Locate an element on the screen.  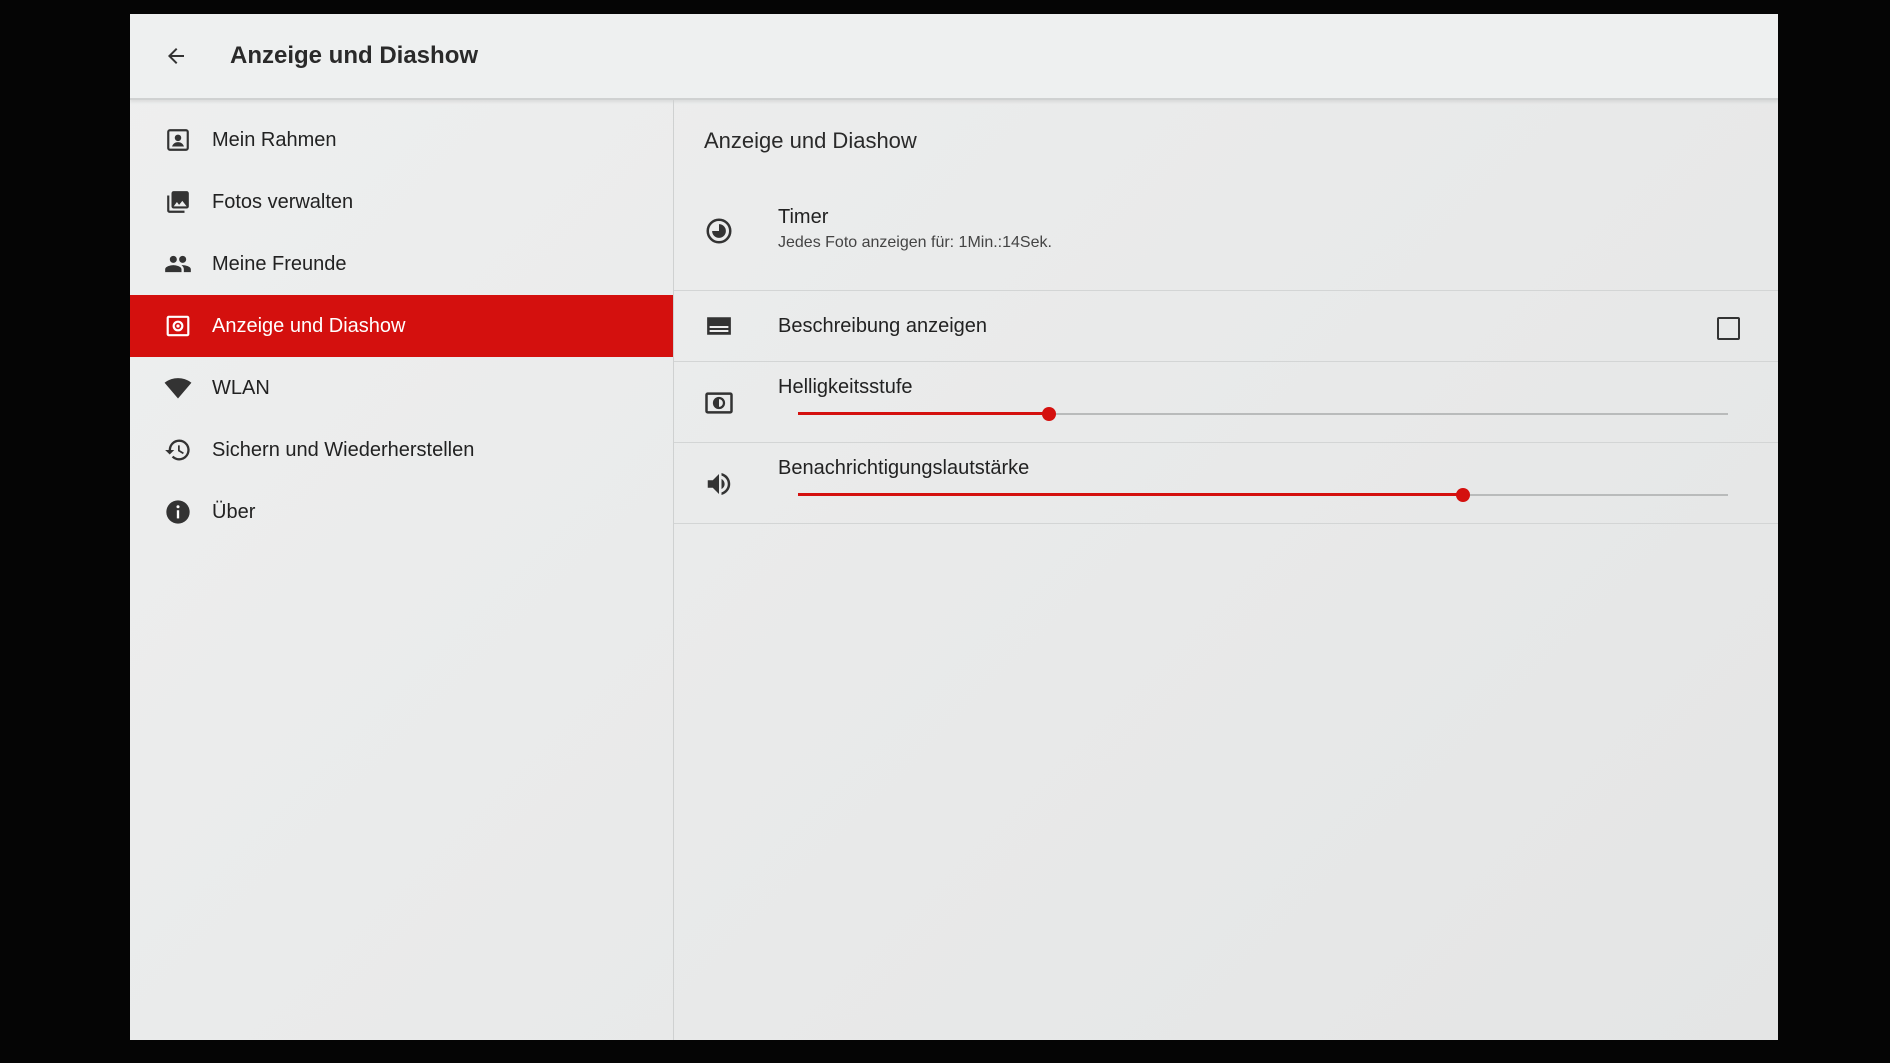
display-settings-icon is located at coordinates (178, 326).